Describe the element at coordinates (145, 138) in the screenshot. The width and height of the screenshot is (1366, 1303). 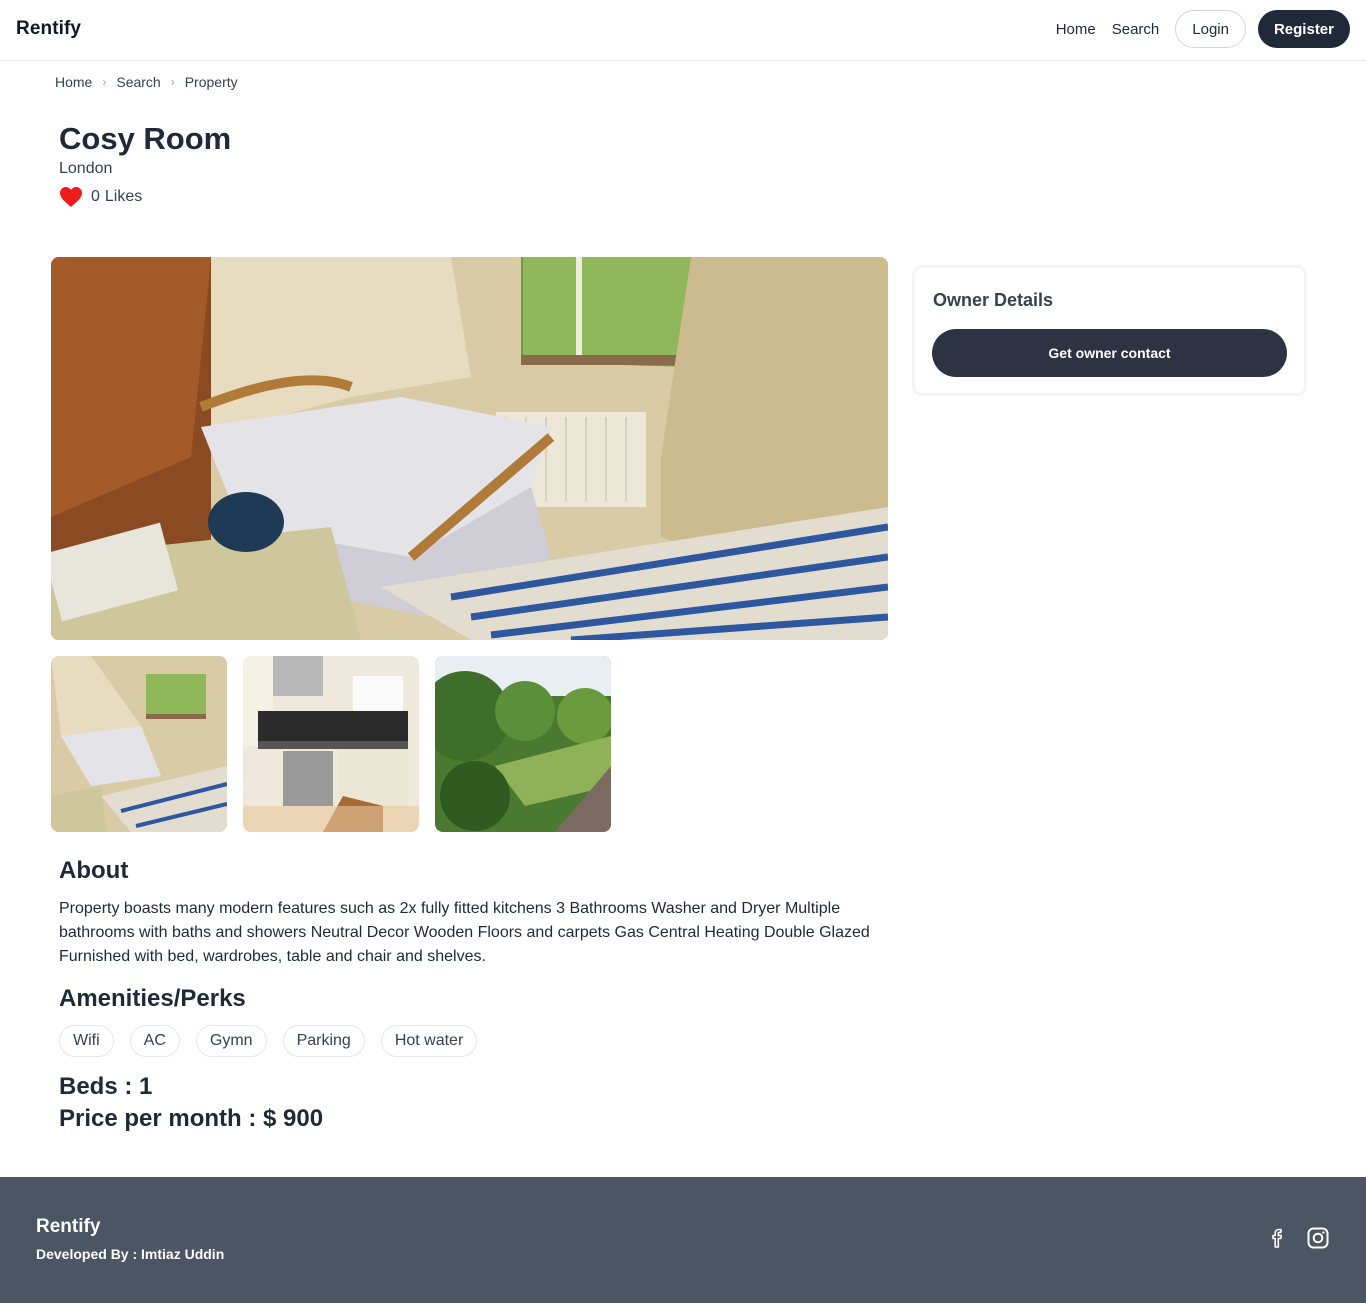
I see `property-title: Cosy Room` at that location.